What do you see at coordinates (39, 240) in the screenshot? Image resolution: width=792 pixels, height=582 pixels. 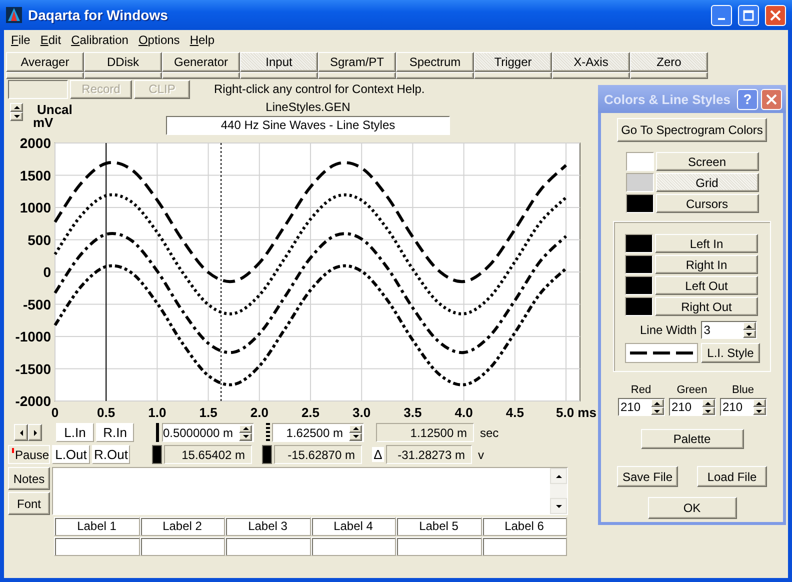 I see `axis-tick-label: 500` at bounding box center [39, 240].